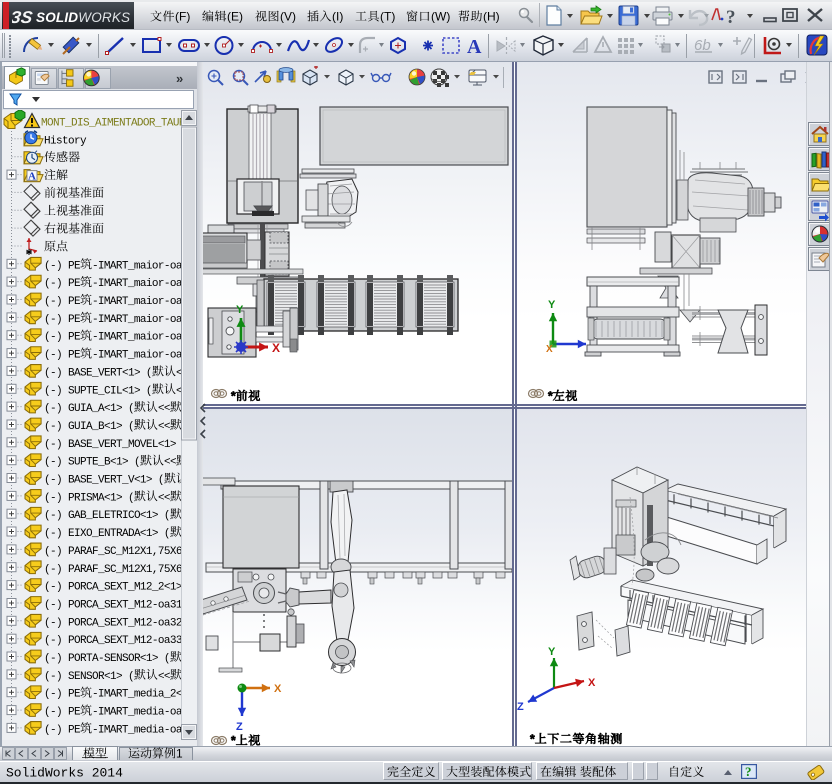  What do you see at coordinates (387, 17) in the screenshot?
I see `svg-text: (T)` at bounding box center [387, 17].